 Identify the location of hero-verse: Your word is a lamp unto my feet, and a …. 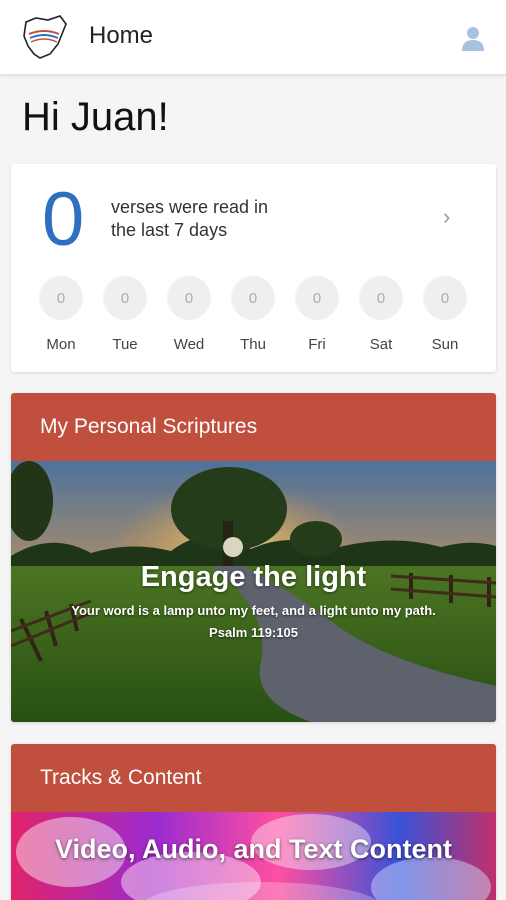
(253, 610).